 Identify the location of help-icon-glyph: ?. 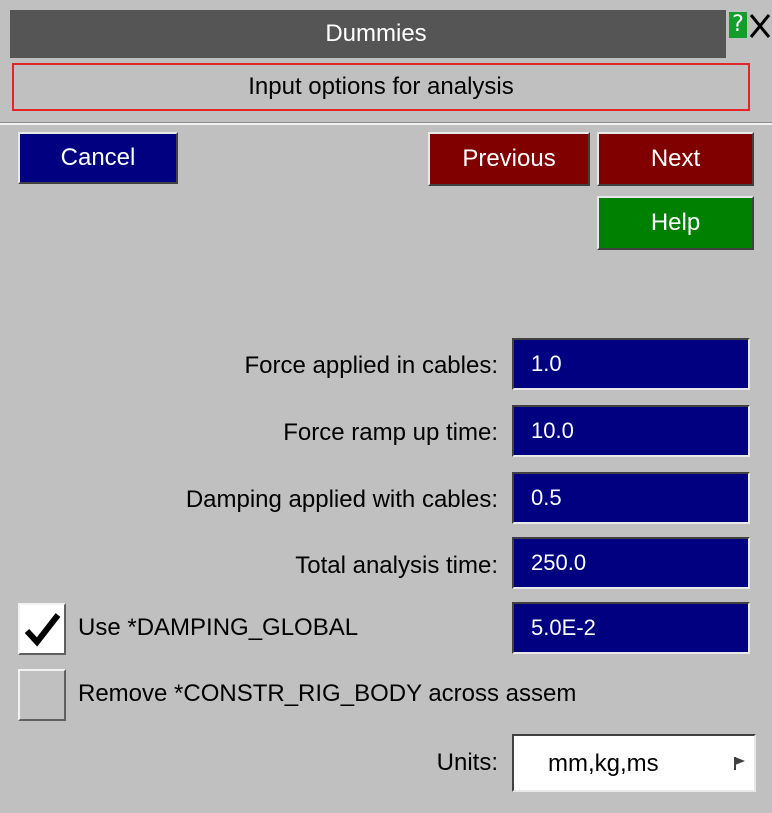
(738, 24).